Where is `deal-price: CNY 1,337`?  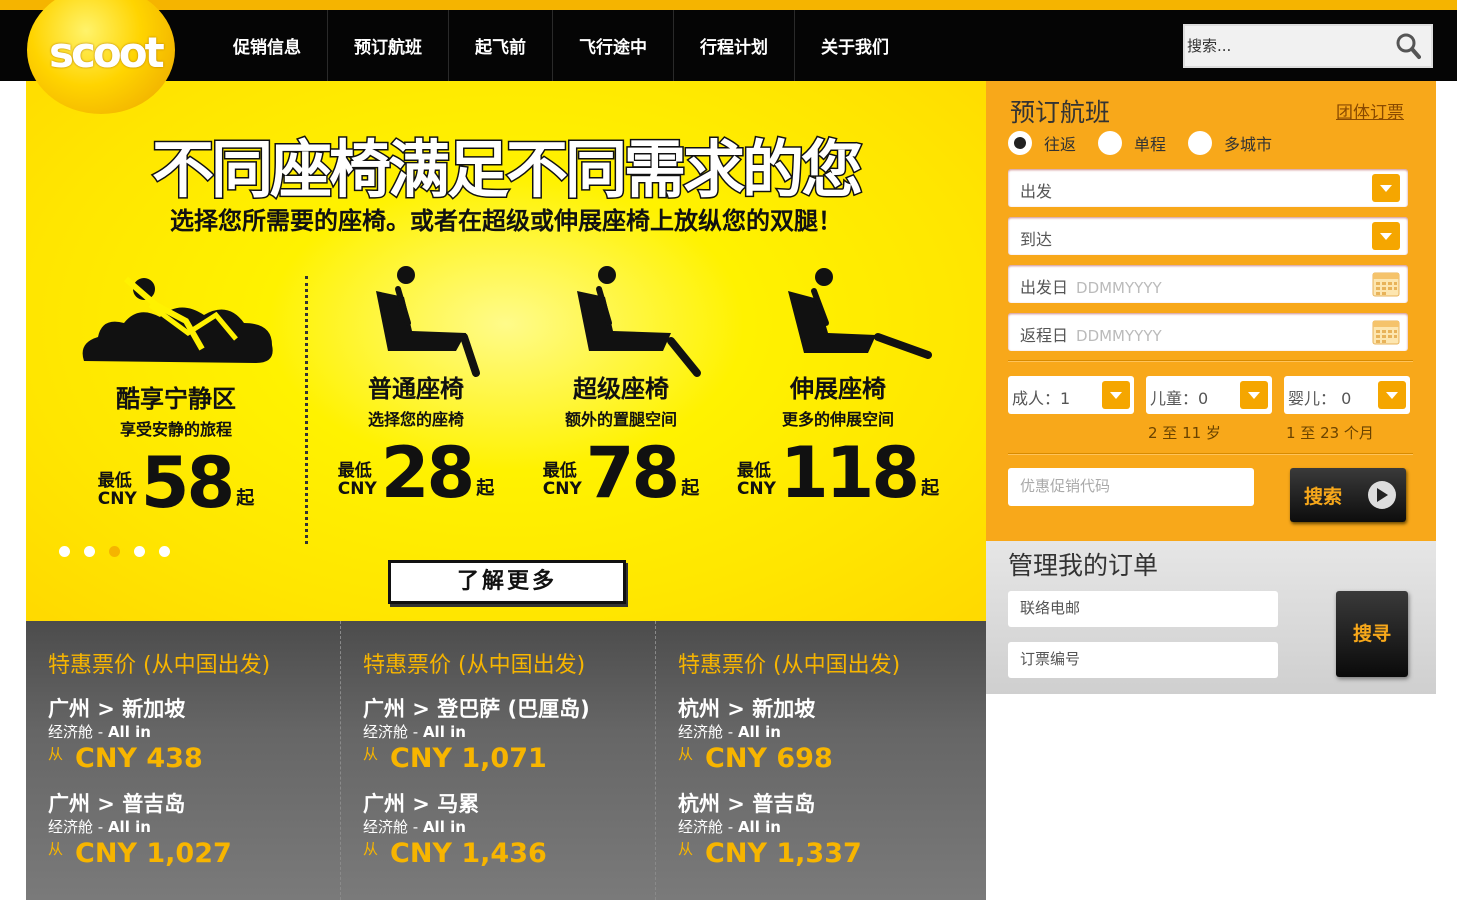
deal-price: CNY 1,337 is located at coordinates (783, 853).